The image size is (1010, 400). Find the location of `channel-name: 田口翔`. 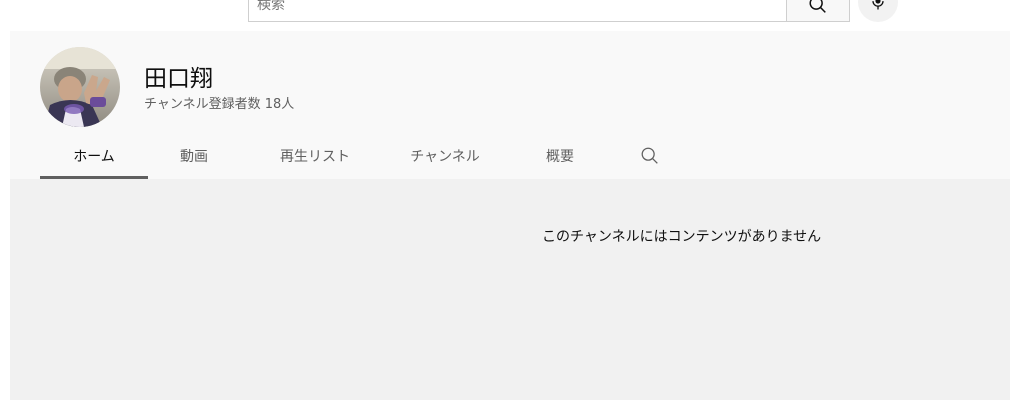

channel-name: 田口翔 is located at coordinates (178, 79).